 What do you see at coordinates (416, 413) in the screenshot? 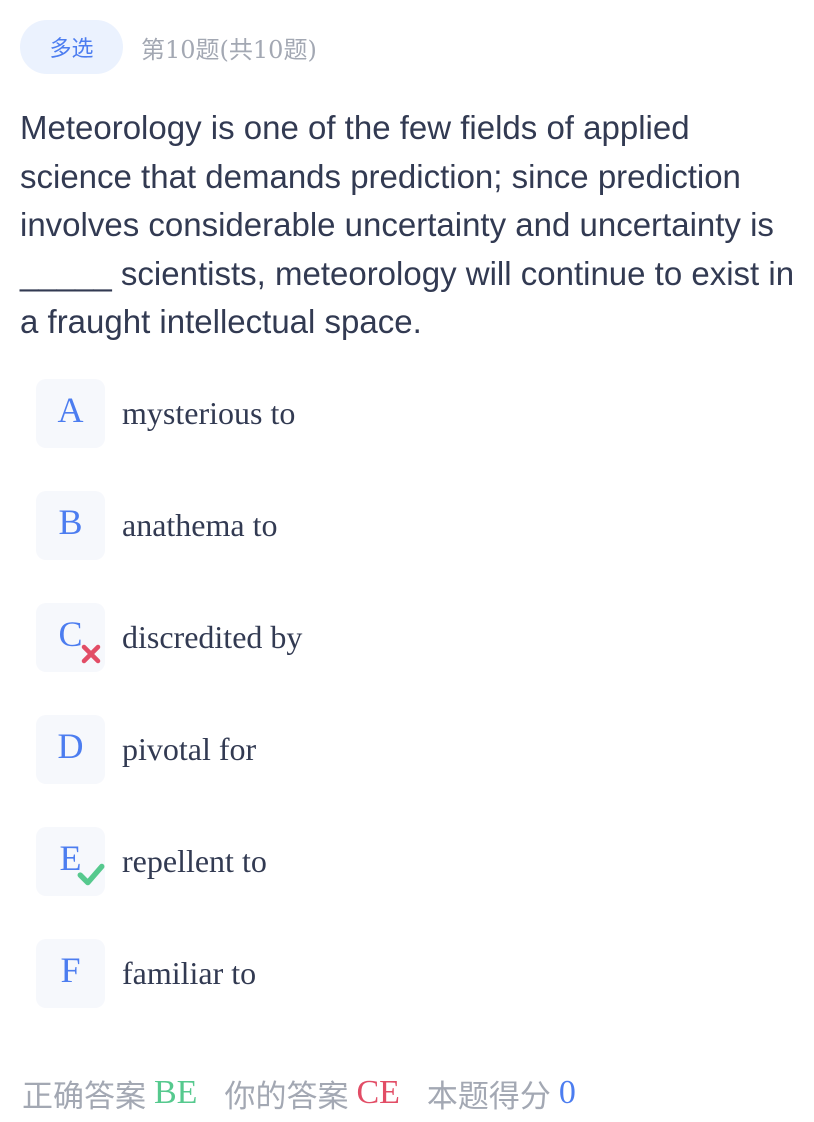
I see `option-a: A mysterious to` at bounding box center [416, 413].